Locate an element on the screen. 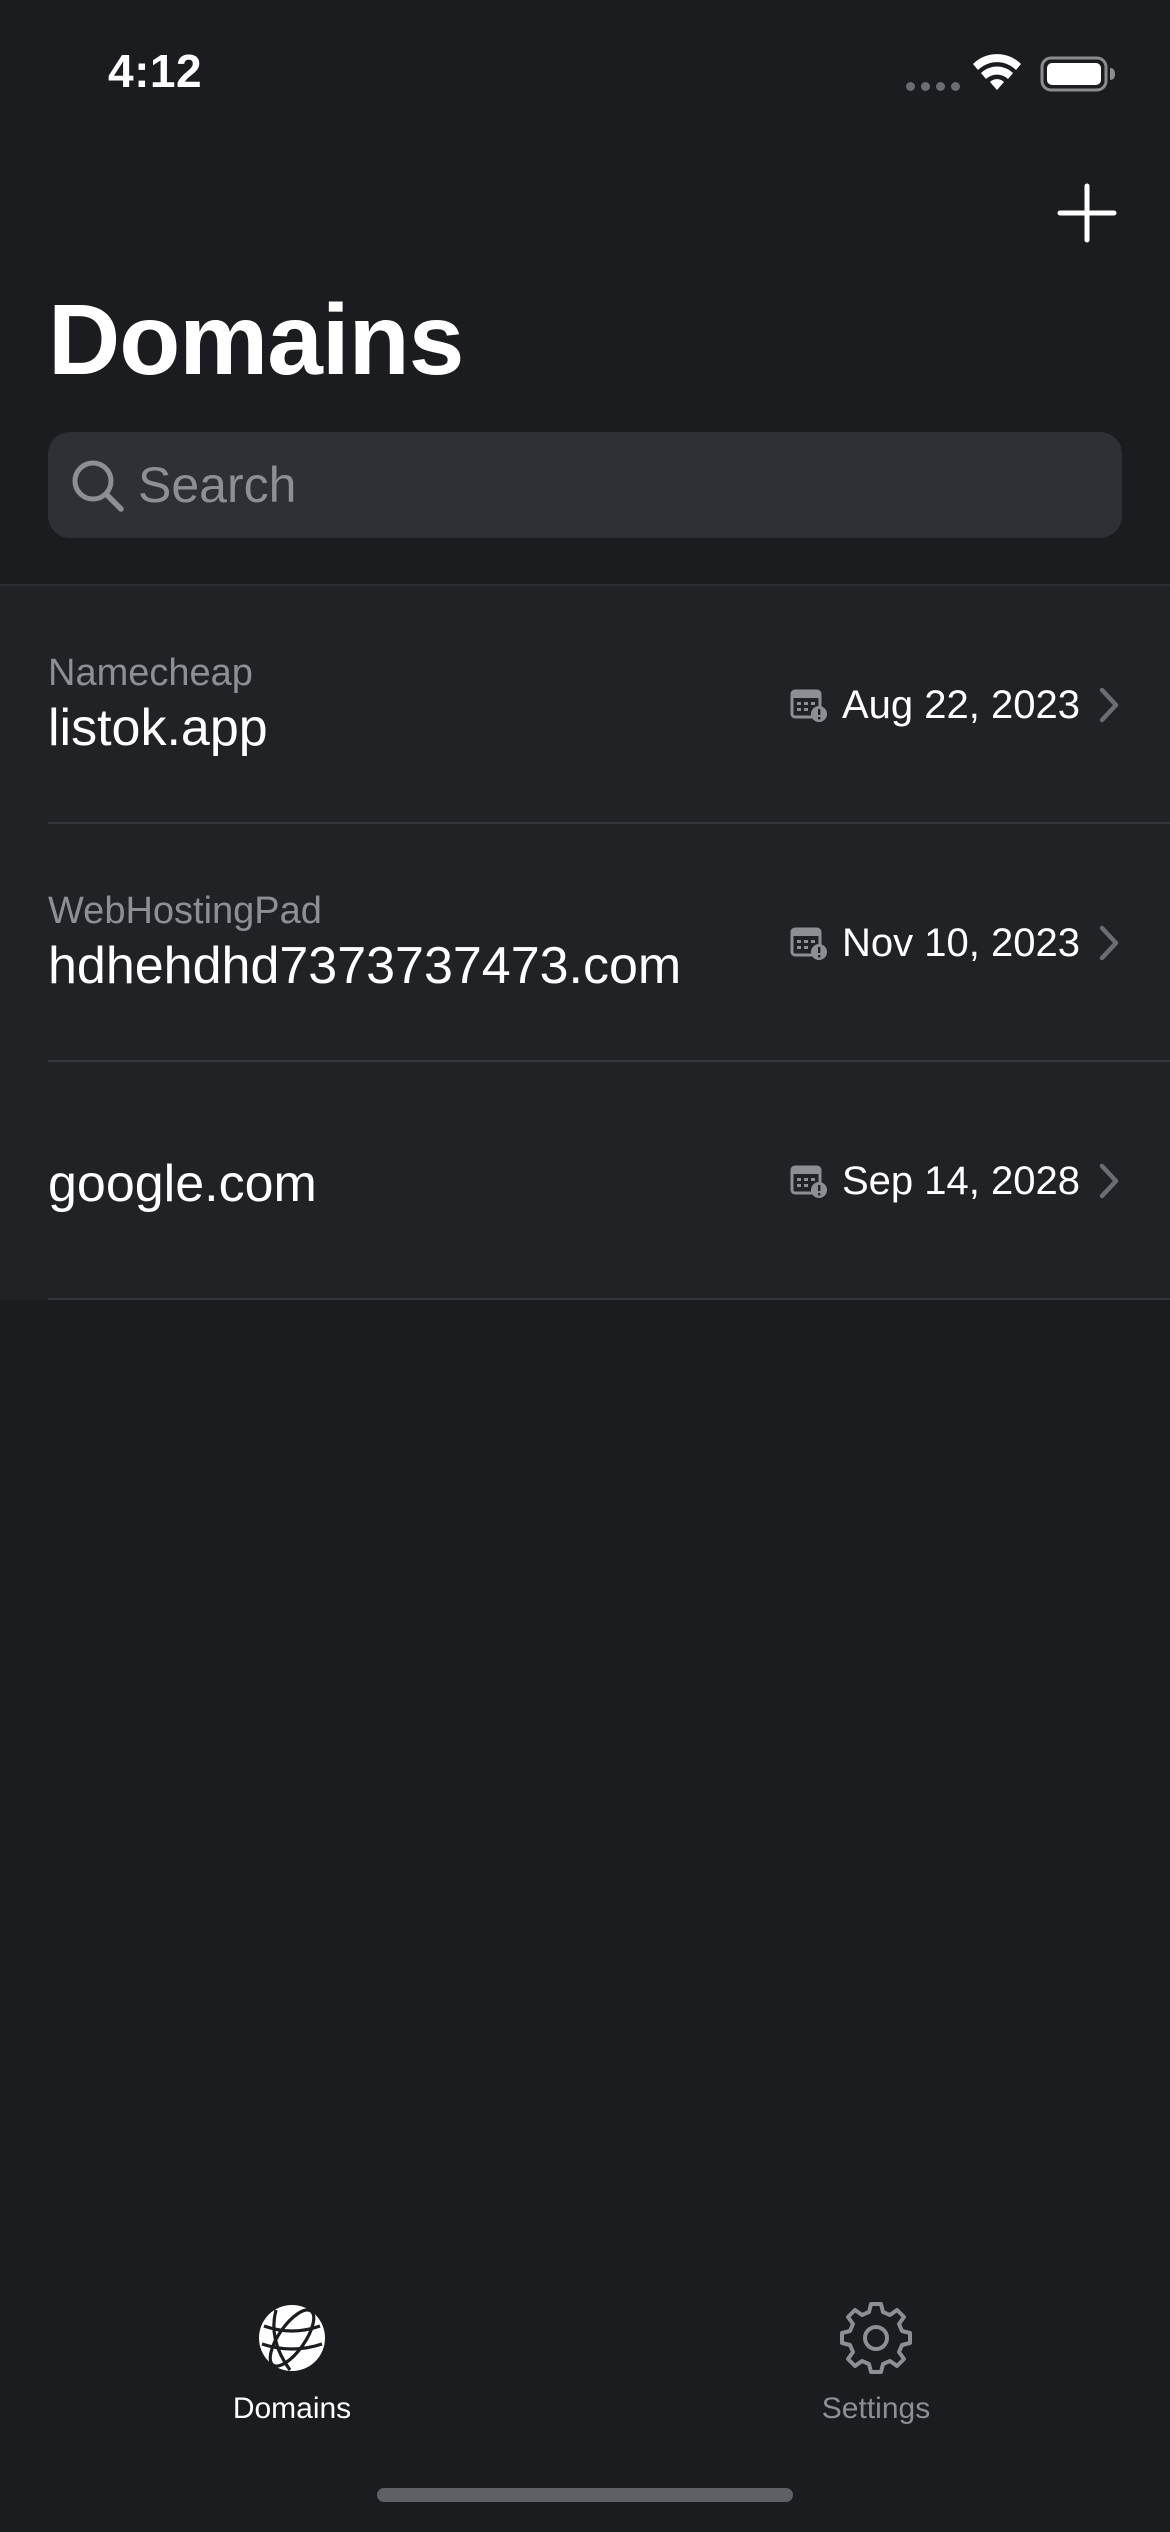 The height and width of the screenshot is (2532, 1170). status-bar: 4:12 is located at coordinates (585, 75).